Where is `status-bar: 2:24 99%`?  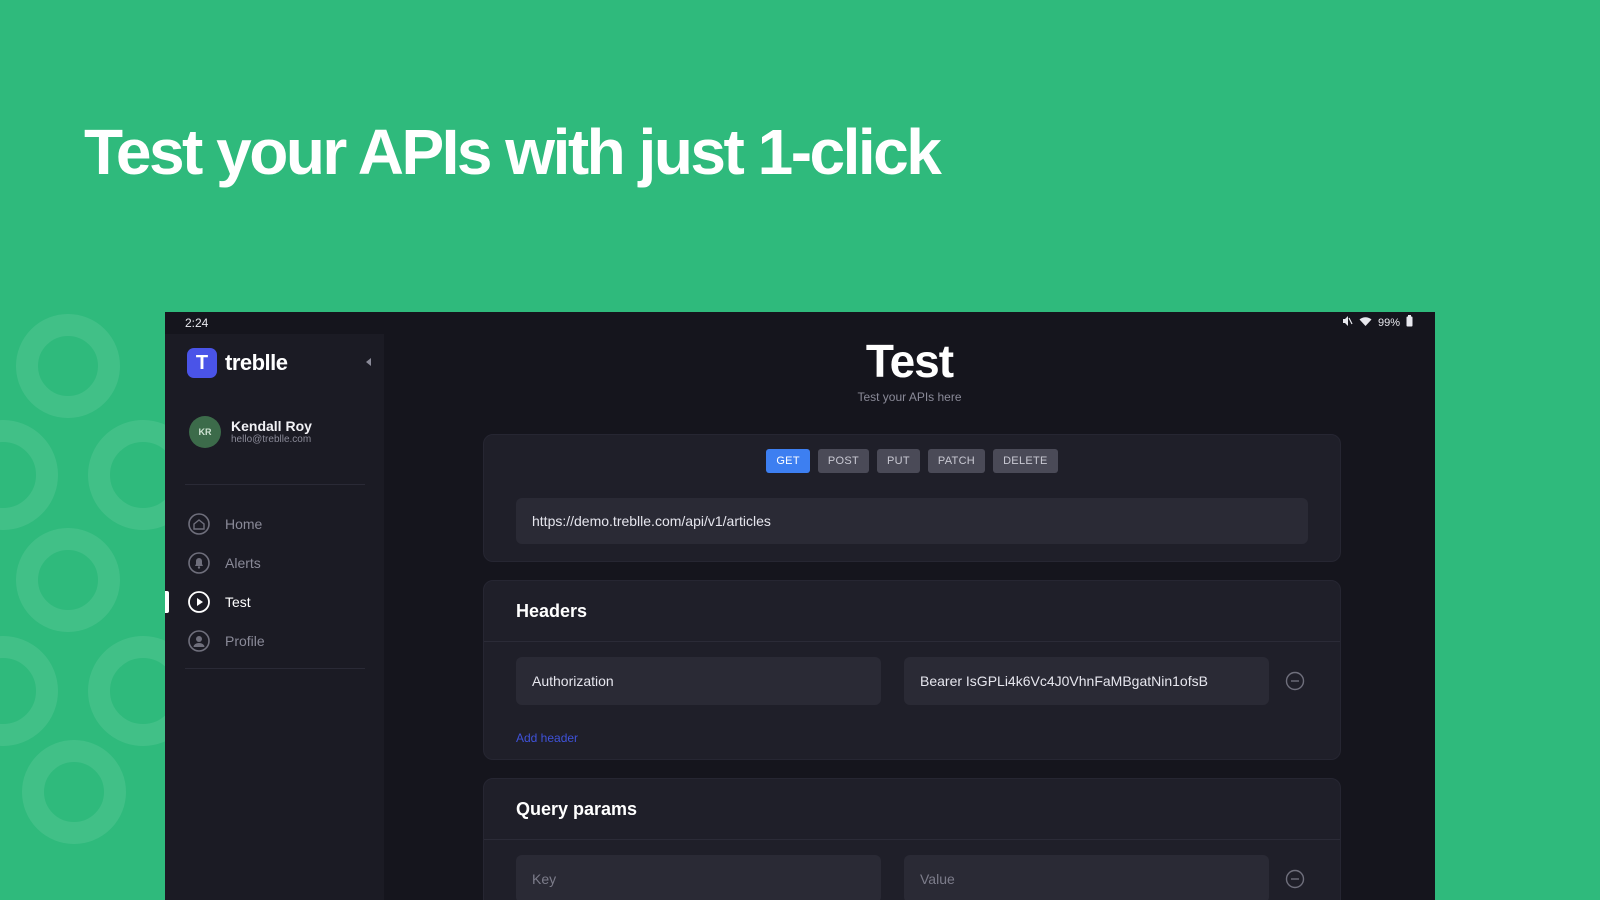 status-bar: 2:24 99% is located at coordinates (800, 323).